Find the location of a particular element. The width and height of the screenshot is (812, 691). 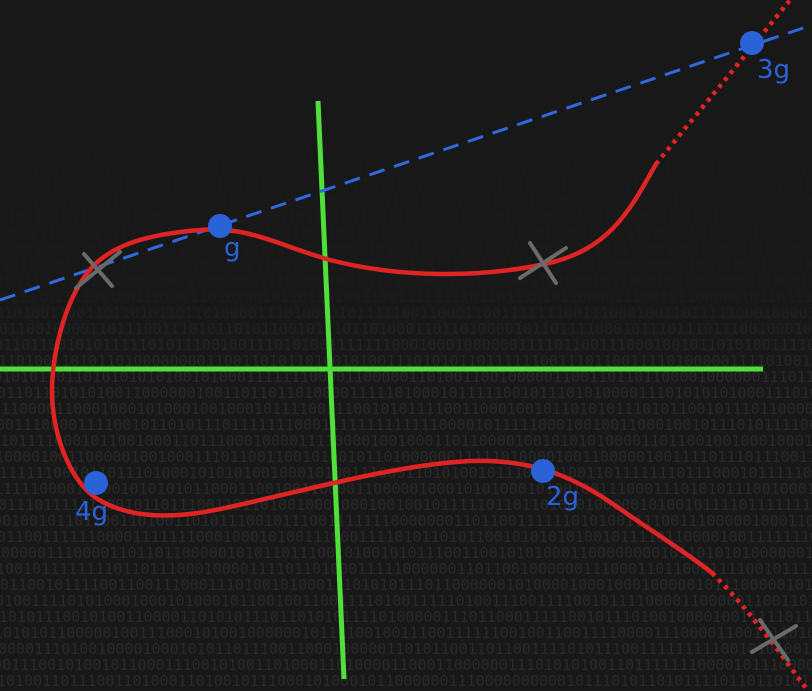

label-3g: 3g is located at coordinates (773, 70).